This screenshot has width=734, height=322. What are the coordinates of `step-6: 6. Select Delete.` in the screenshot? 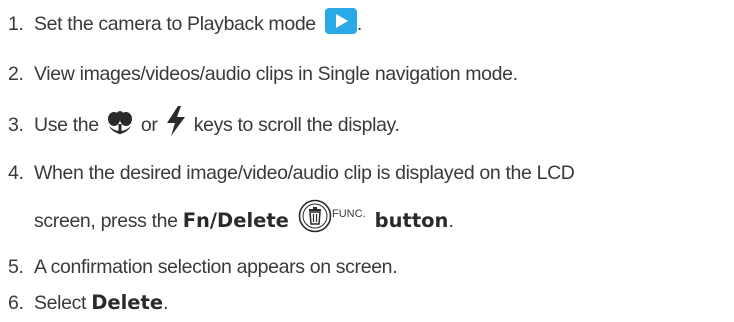 It's located at (88, 303).